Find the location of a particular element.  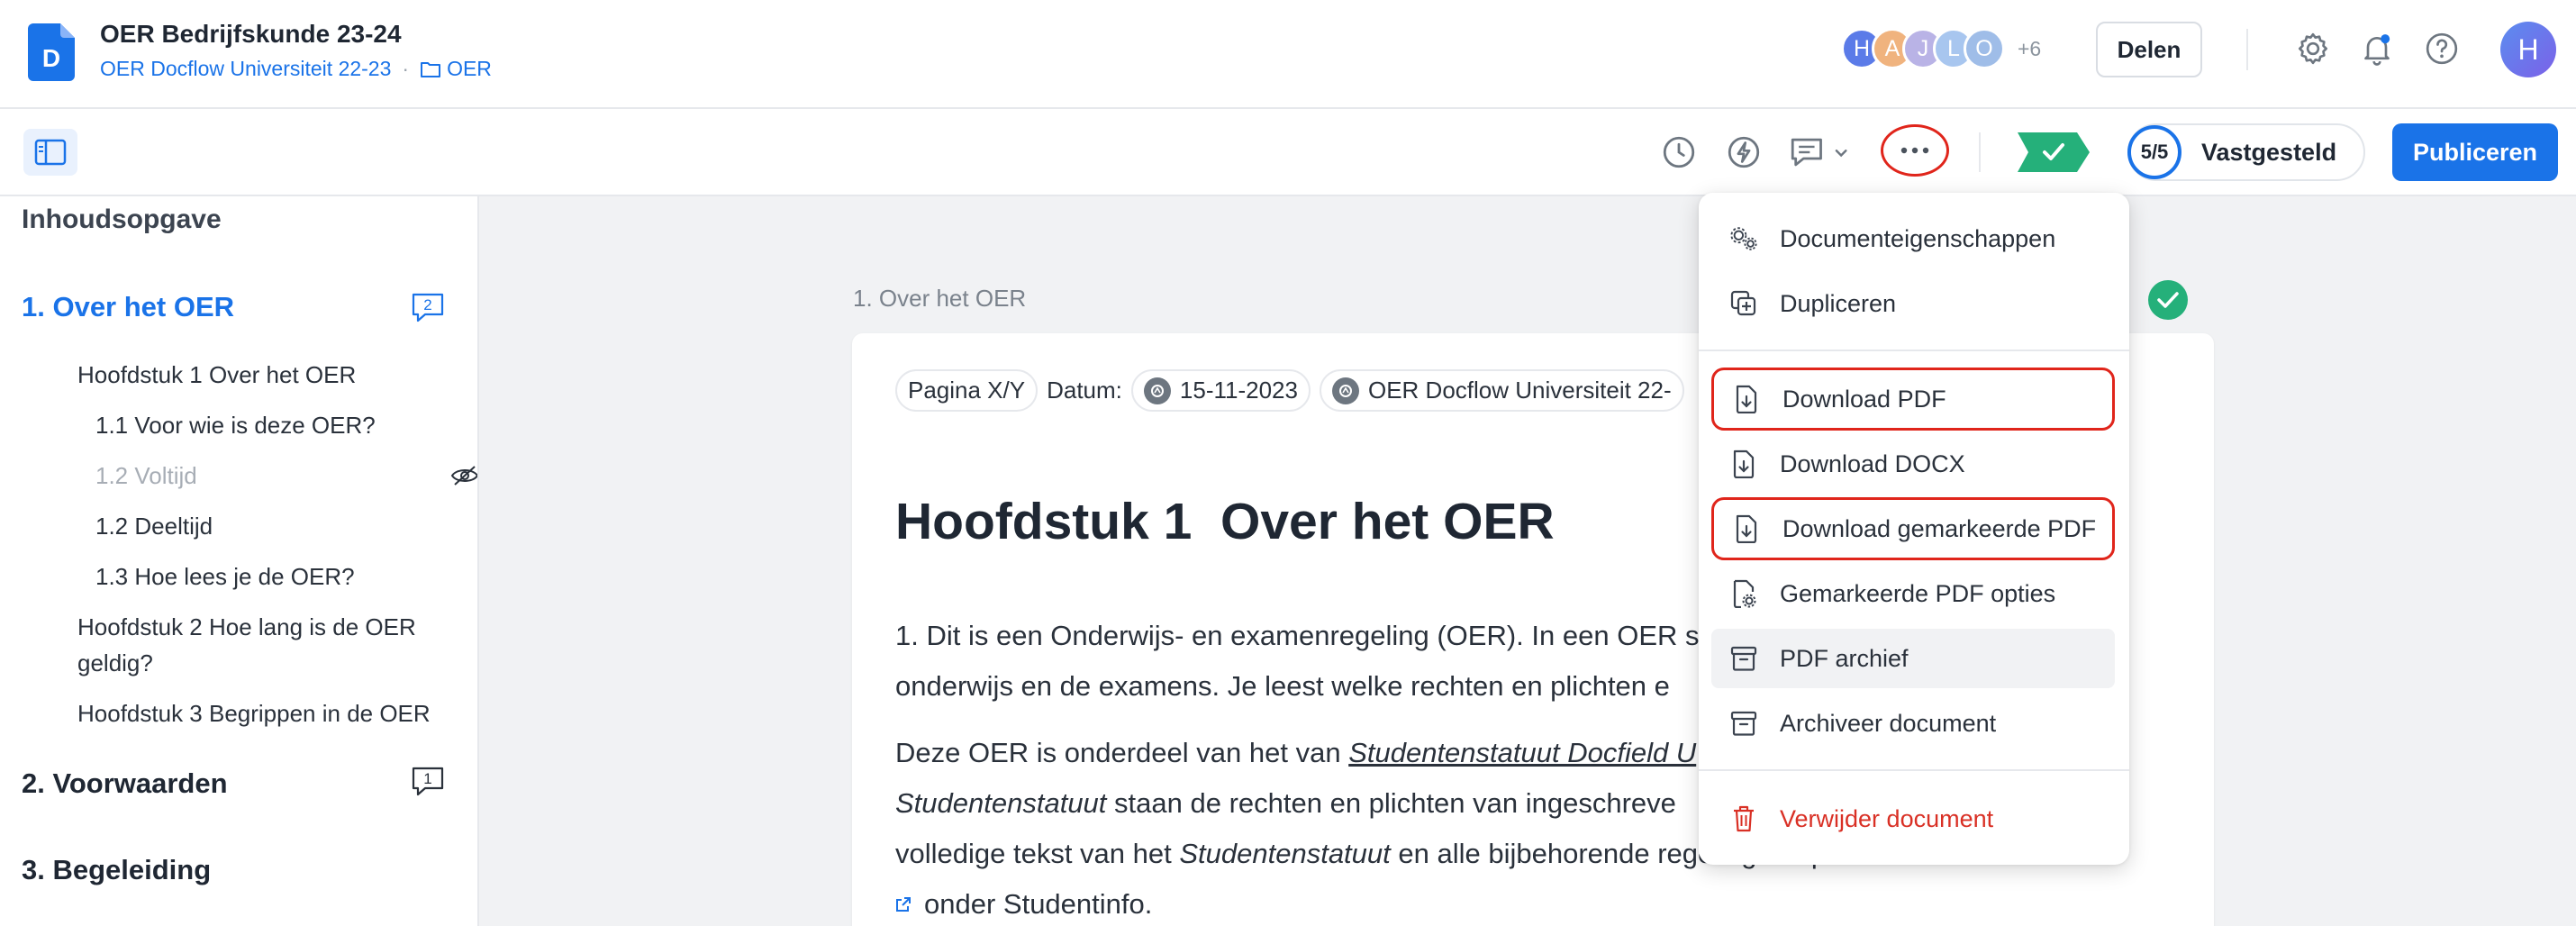

menu-item-delete-document: Verwijder document is located at coordinates (1913, 819).